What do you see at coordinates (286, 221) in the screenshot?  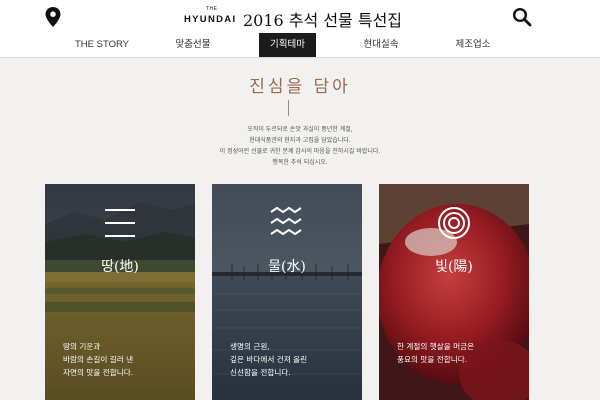 I see `waves-icon` at bounding box center [286, 221].